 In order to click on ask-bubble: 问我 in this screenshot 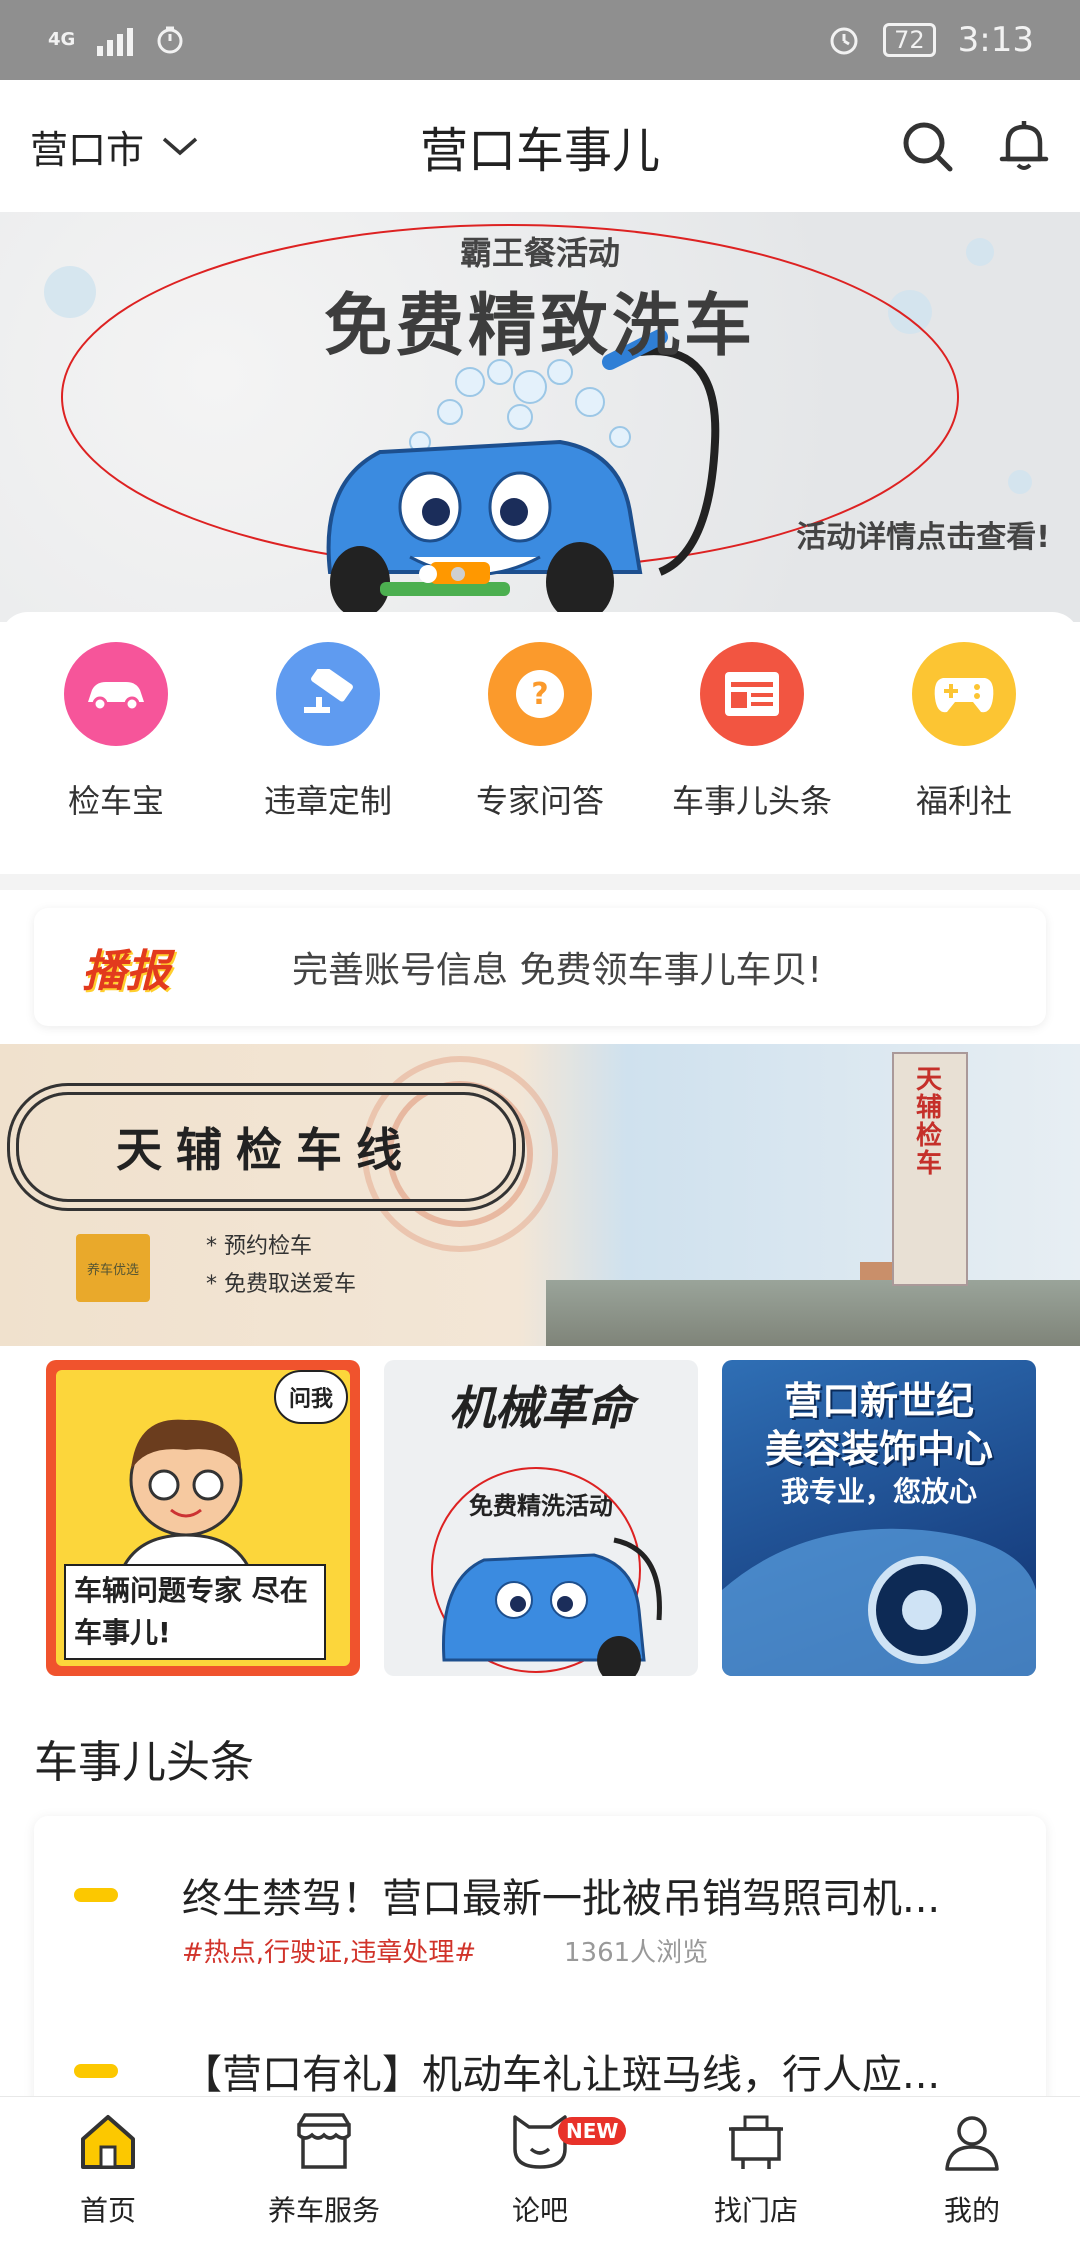, I will do `click(311, 1397)`.